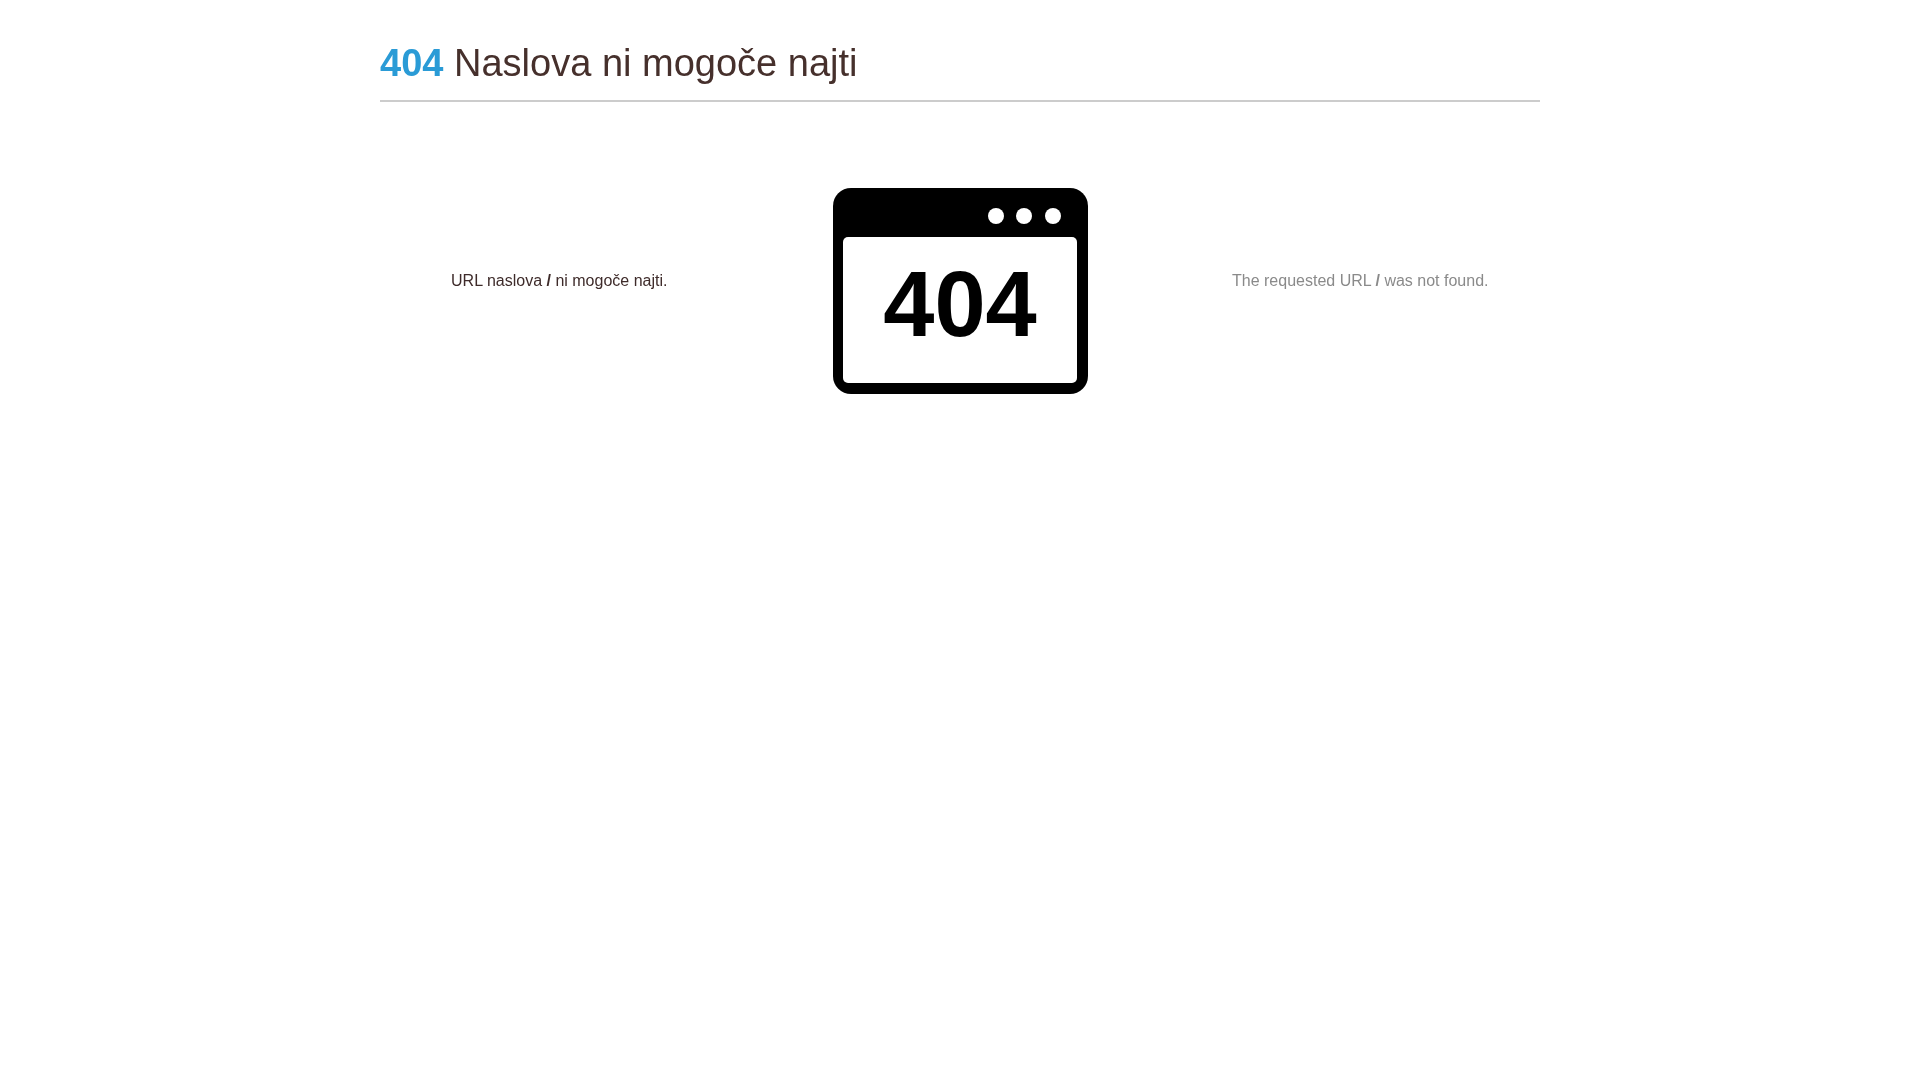 This screenshot has width=1920, height=1080. I want to click on error-message: URL naslova / ni mogoče najti., so click(559, 280).